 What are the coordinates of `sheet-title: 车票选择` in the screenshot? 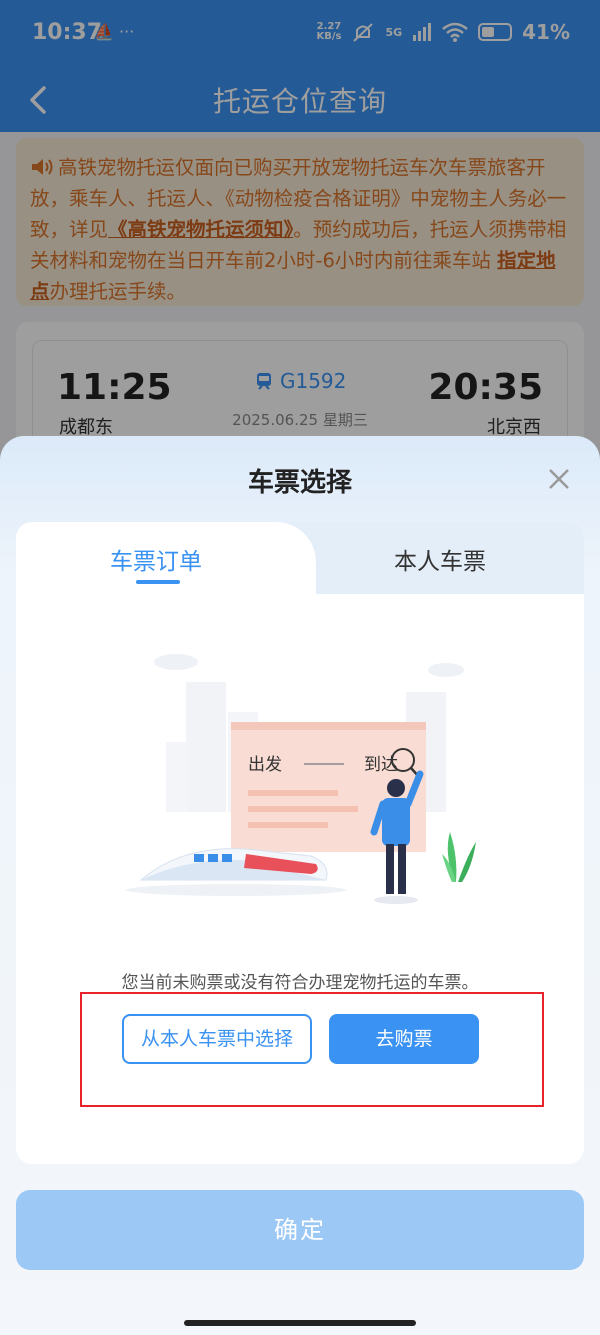 It's located at (299, 483).